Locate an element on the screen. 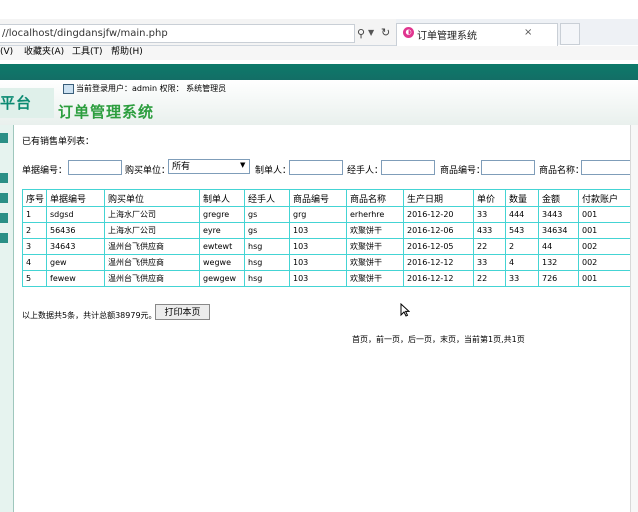 This screenshot has height=512, width=638. print-button: 打印本页 is located at coordinates (182, 312).